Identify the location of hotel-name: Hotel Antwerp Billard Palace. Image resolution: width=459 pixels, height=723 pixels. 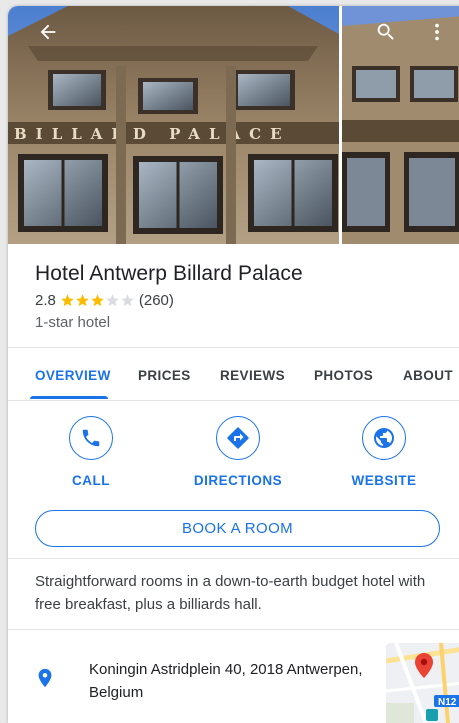
(169, 273).